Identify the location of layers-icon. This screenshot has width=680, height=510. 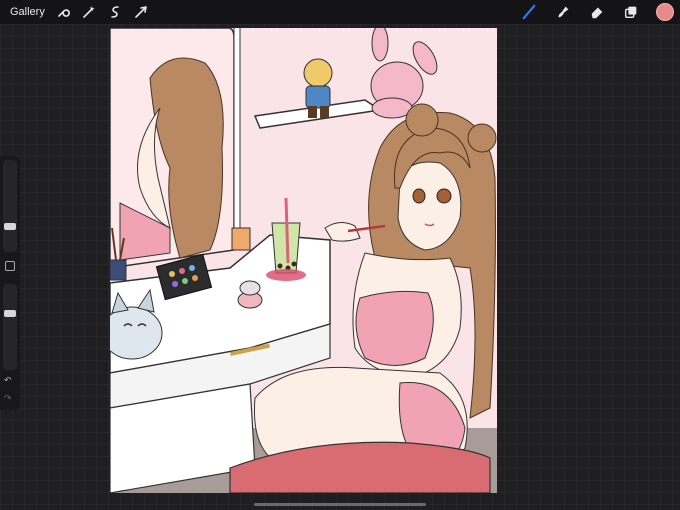
(631, 12).